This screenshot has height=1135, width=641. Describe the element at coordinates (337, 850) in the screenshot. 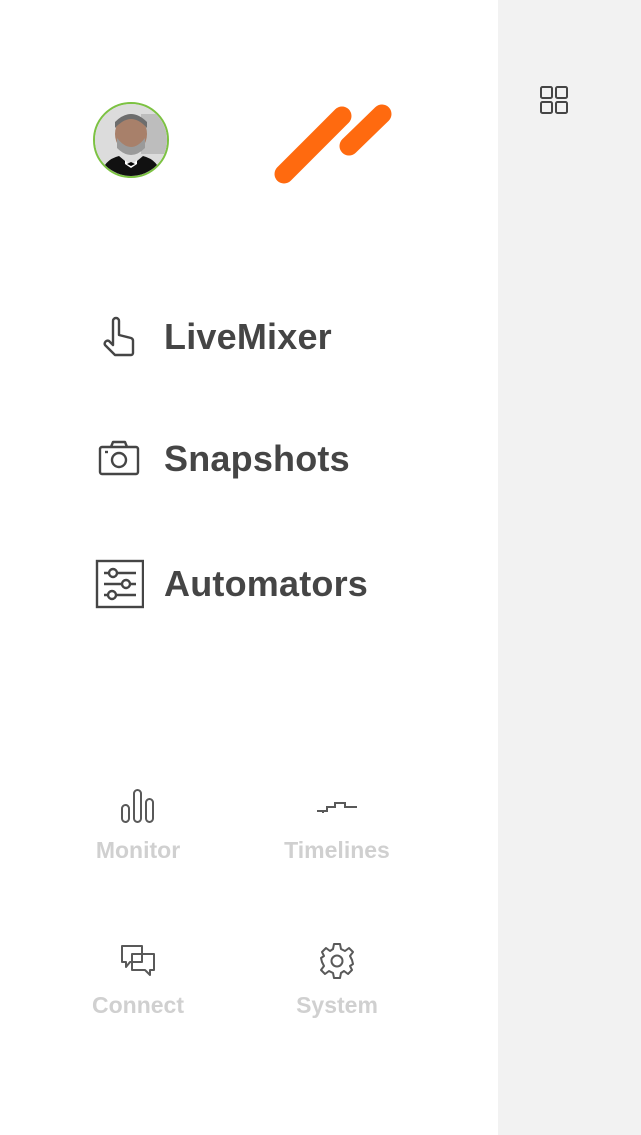

I see `tool-label: Timelines` at that location.